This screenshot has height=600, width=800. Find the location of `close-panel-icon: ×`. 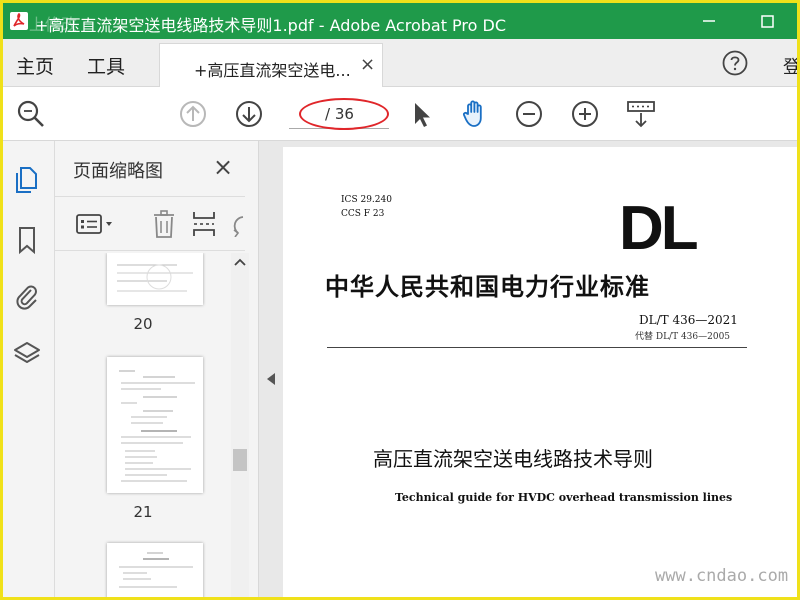

close-panel-icon: × is located at coordinates (223, 167).